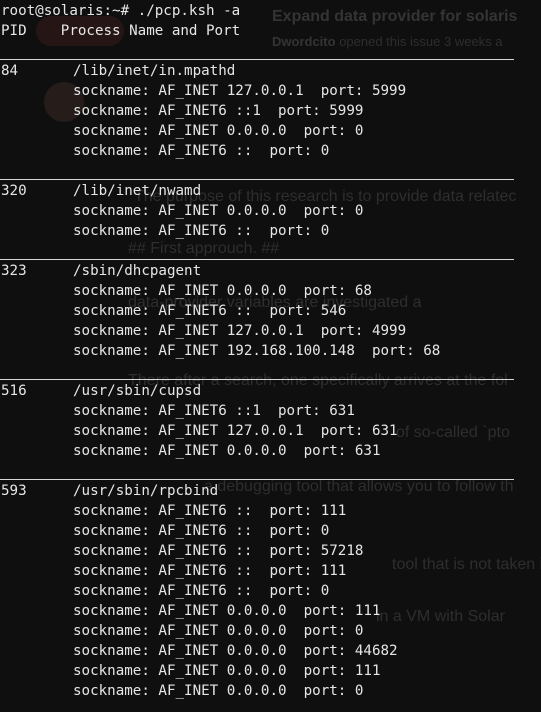  What do you see at coordinates (14, 491) in the screenshot?
I see `process-pid: 593` at bounding box center [14, 491].